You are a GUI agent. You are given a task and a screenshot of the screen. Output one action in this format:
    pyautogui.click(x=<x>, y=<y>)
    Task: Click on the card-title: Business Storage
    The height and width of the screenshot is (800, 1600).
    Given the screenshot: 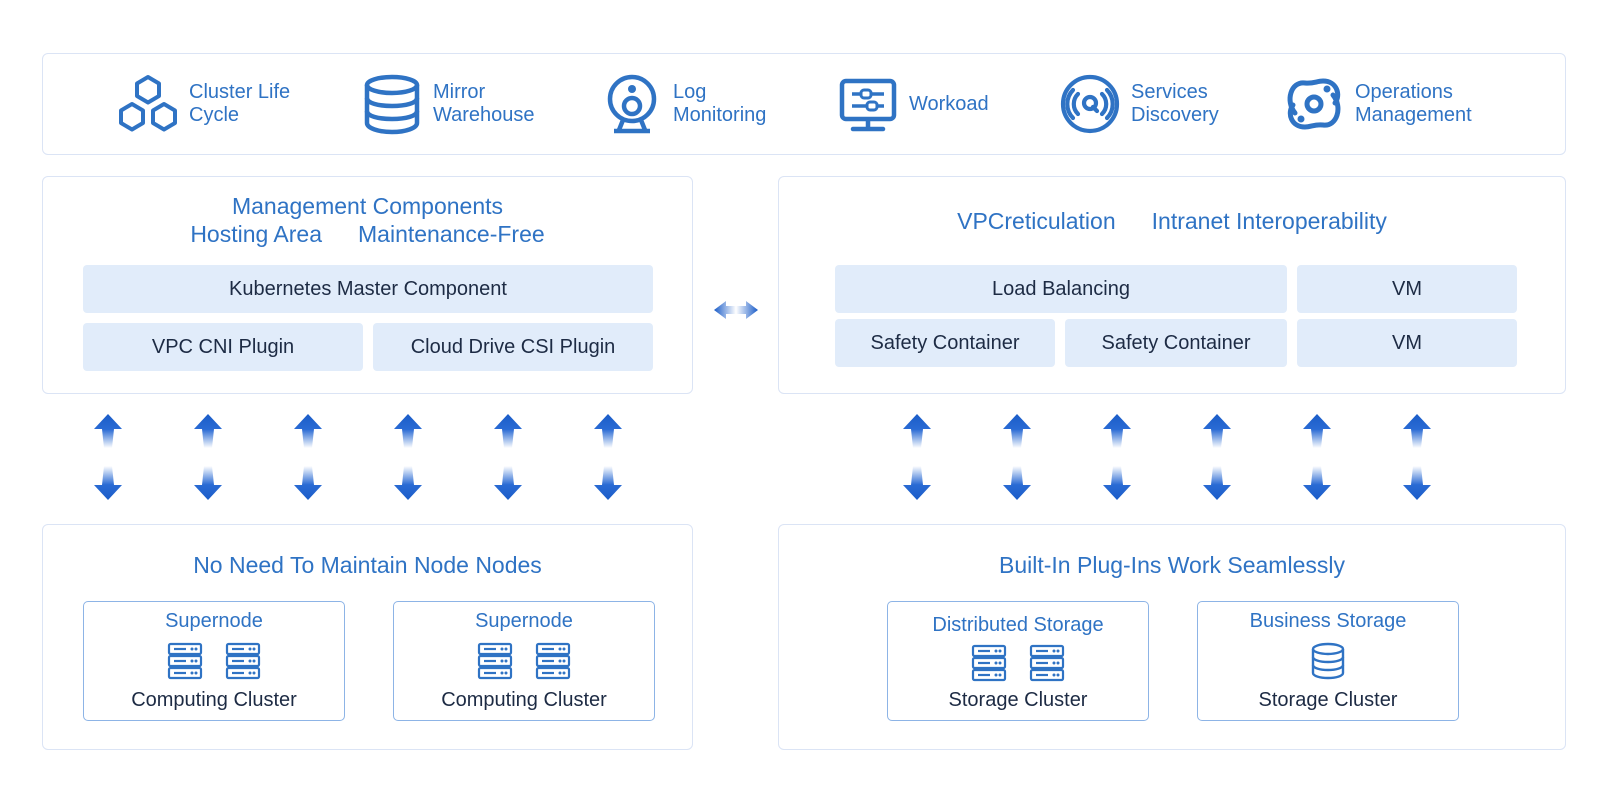 What is the action you would take?
    pyautogui.click(x=1328, y=621)
    